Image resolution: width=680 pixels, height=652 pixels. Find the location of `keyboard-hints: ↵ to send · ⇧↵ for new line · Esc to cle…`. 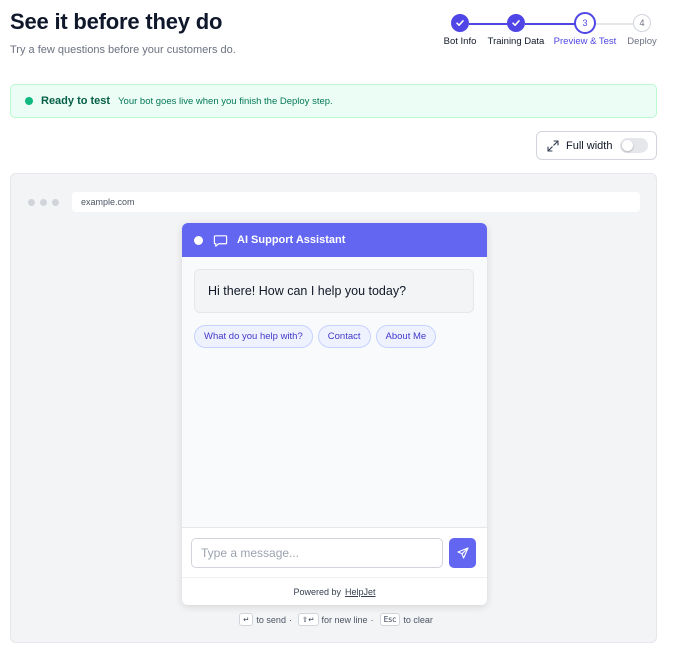

keyboard-hints: ↵ to send · ⇧↵ for new line · Esc to cle… is located at coordinates (334, 619).